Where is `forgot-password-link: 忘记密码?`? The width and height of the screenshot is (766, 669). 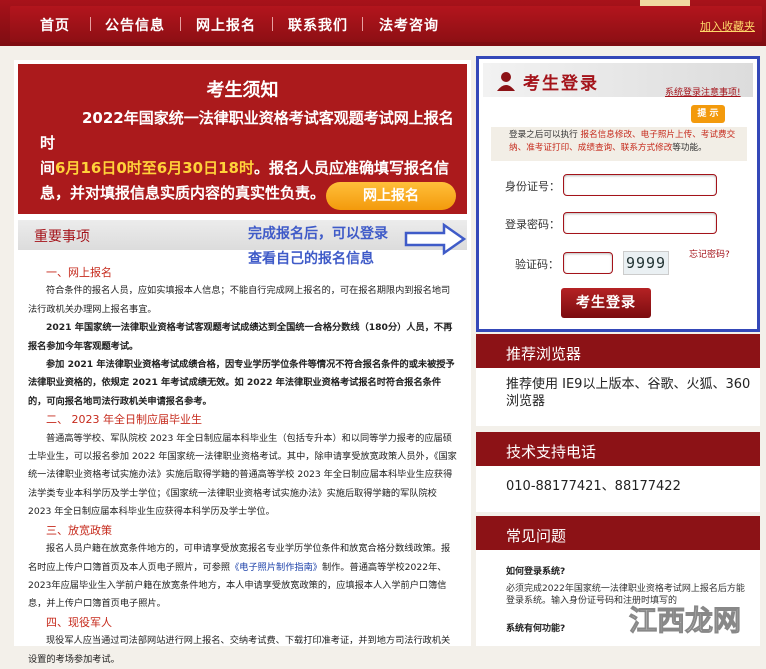 forgot-password-link: 忘记密码? is located at coordinates (709, 253).